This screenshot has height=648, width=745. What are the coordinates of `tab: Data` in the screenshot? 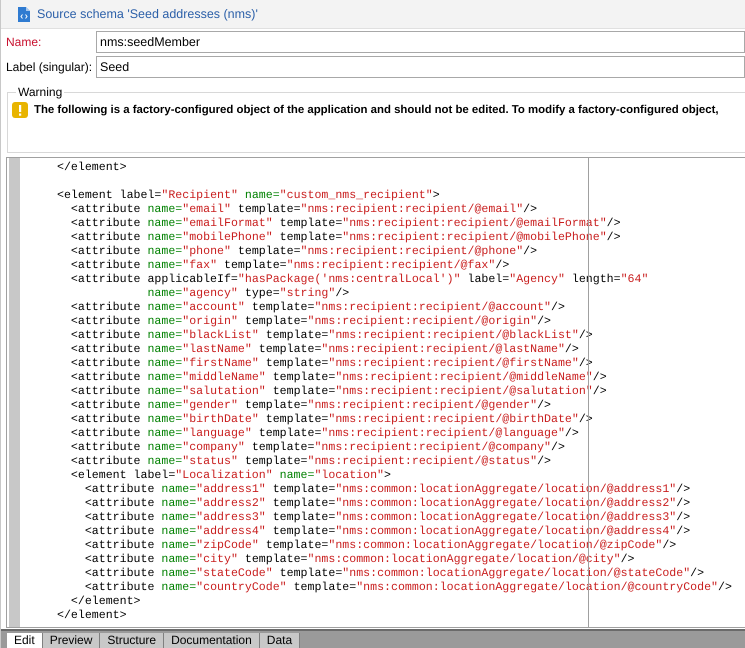 It's located at (280, 640).